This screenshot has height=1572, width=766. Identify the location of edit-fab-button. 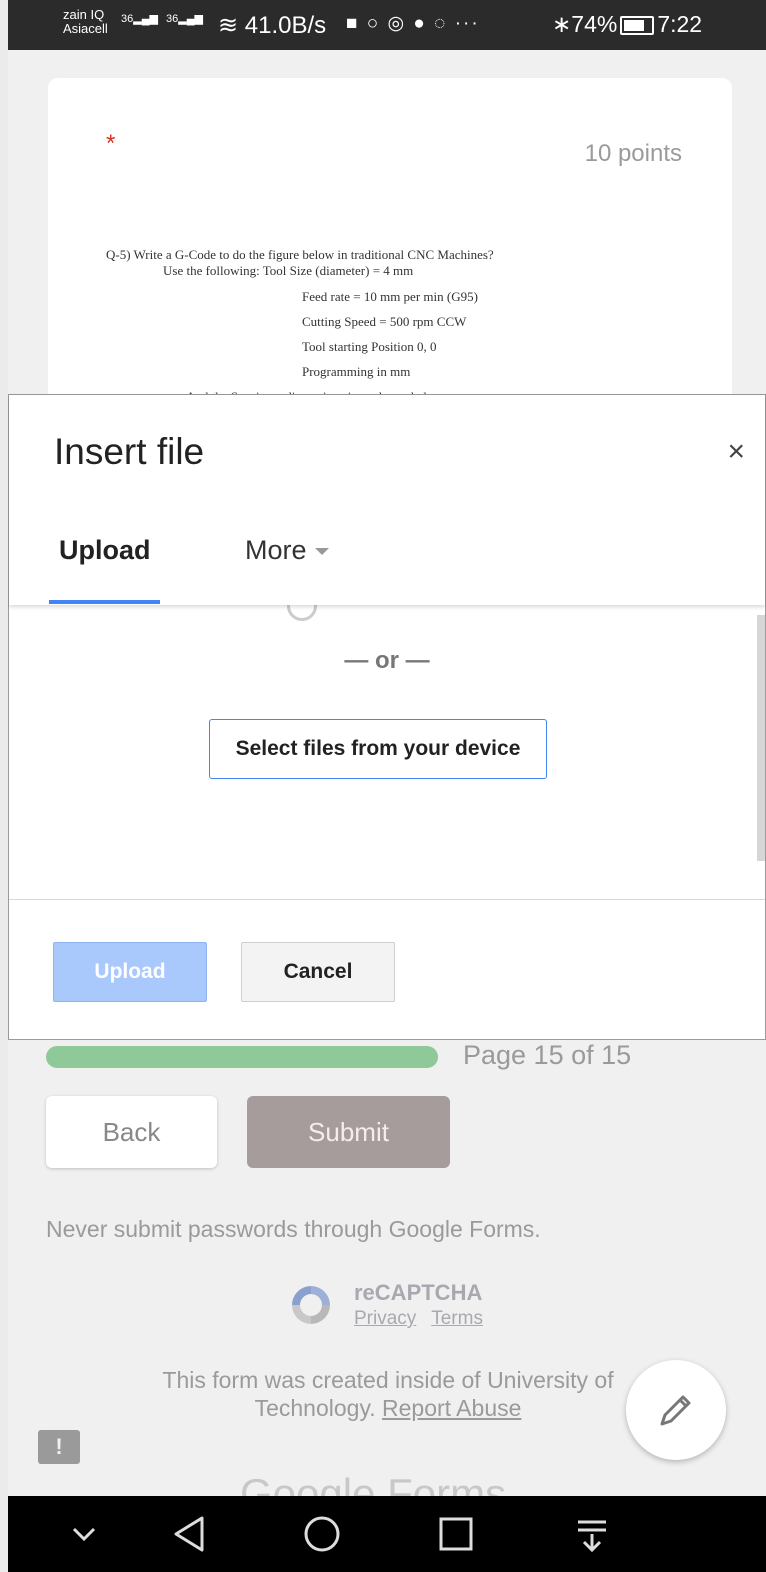
(676, 1410).